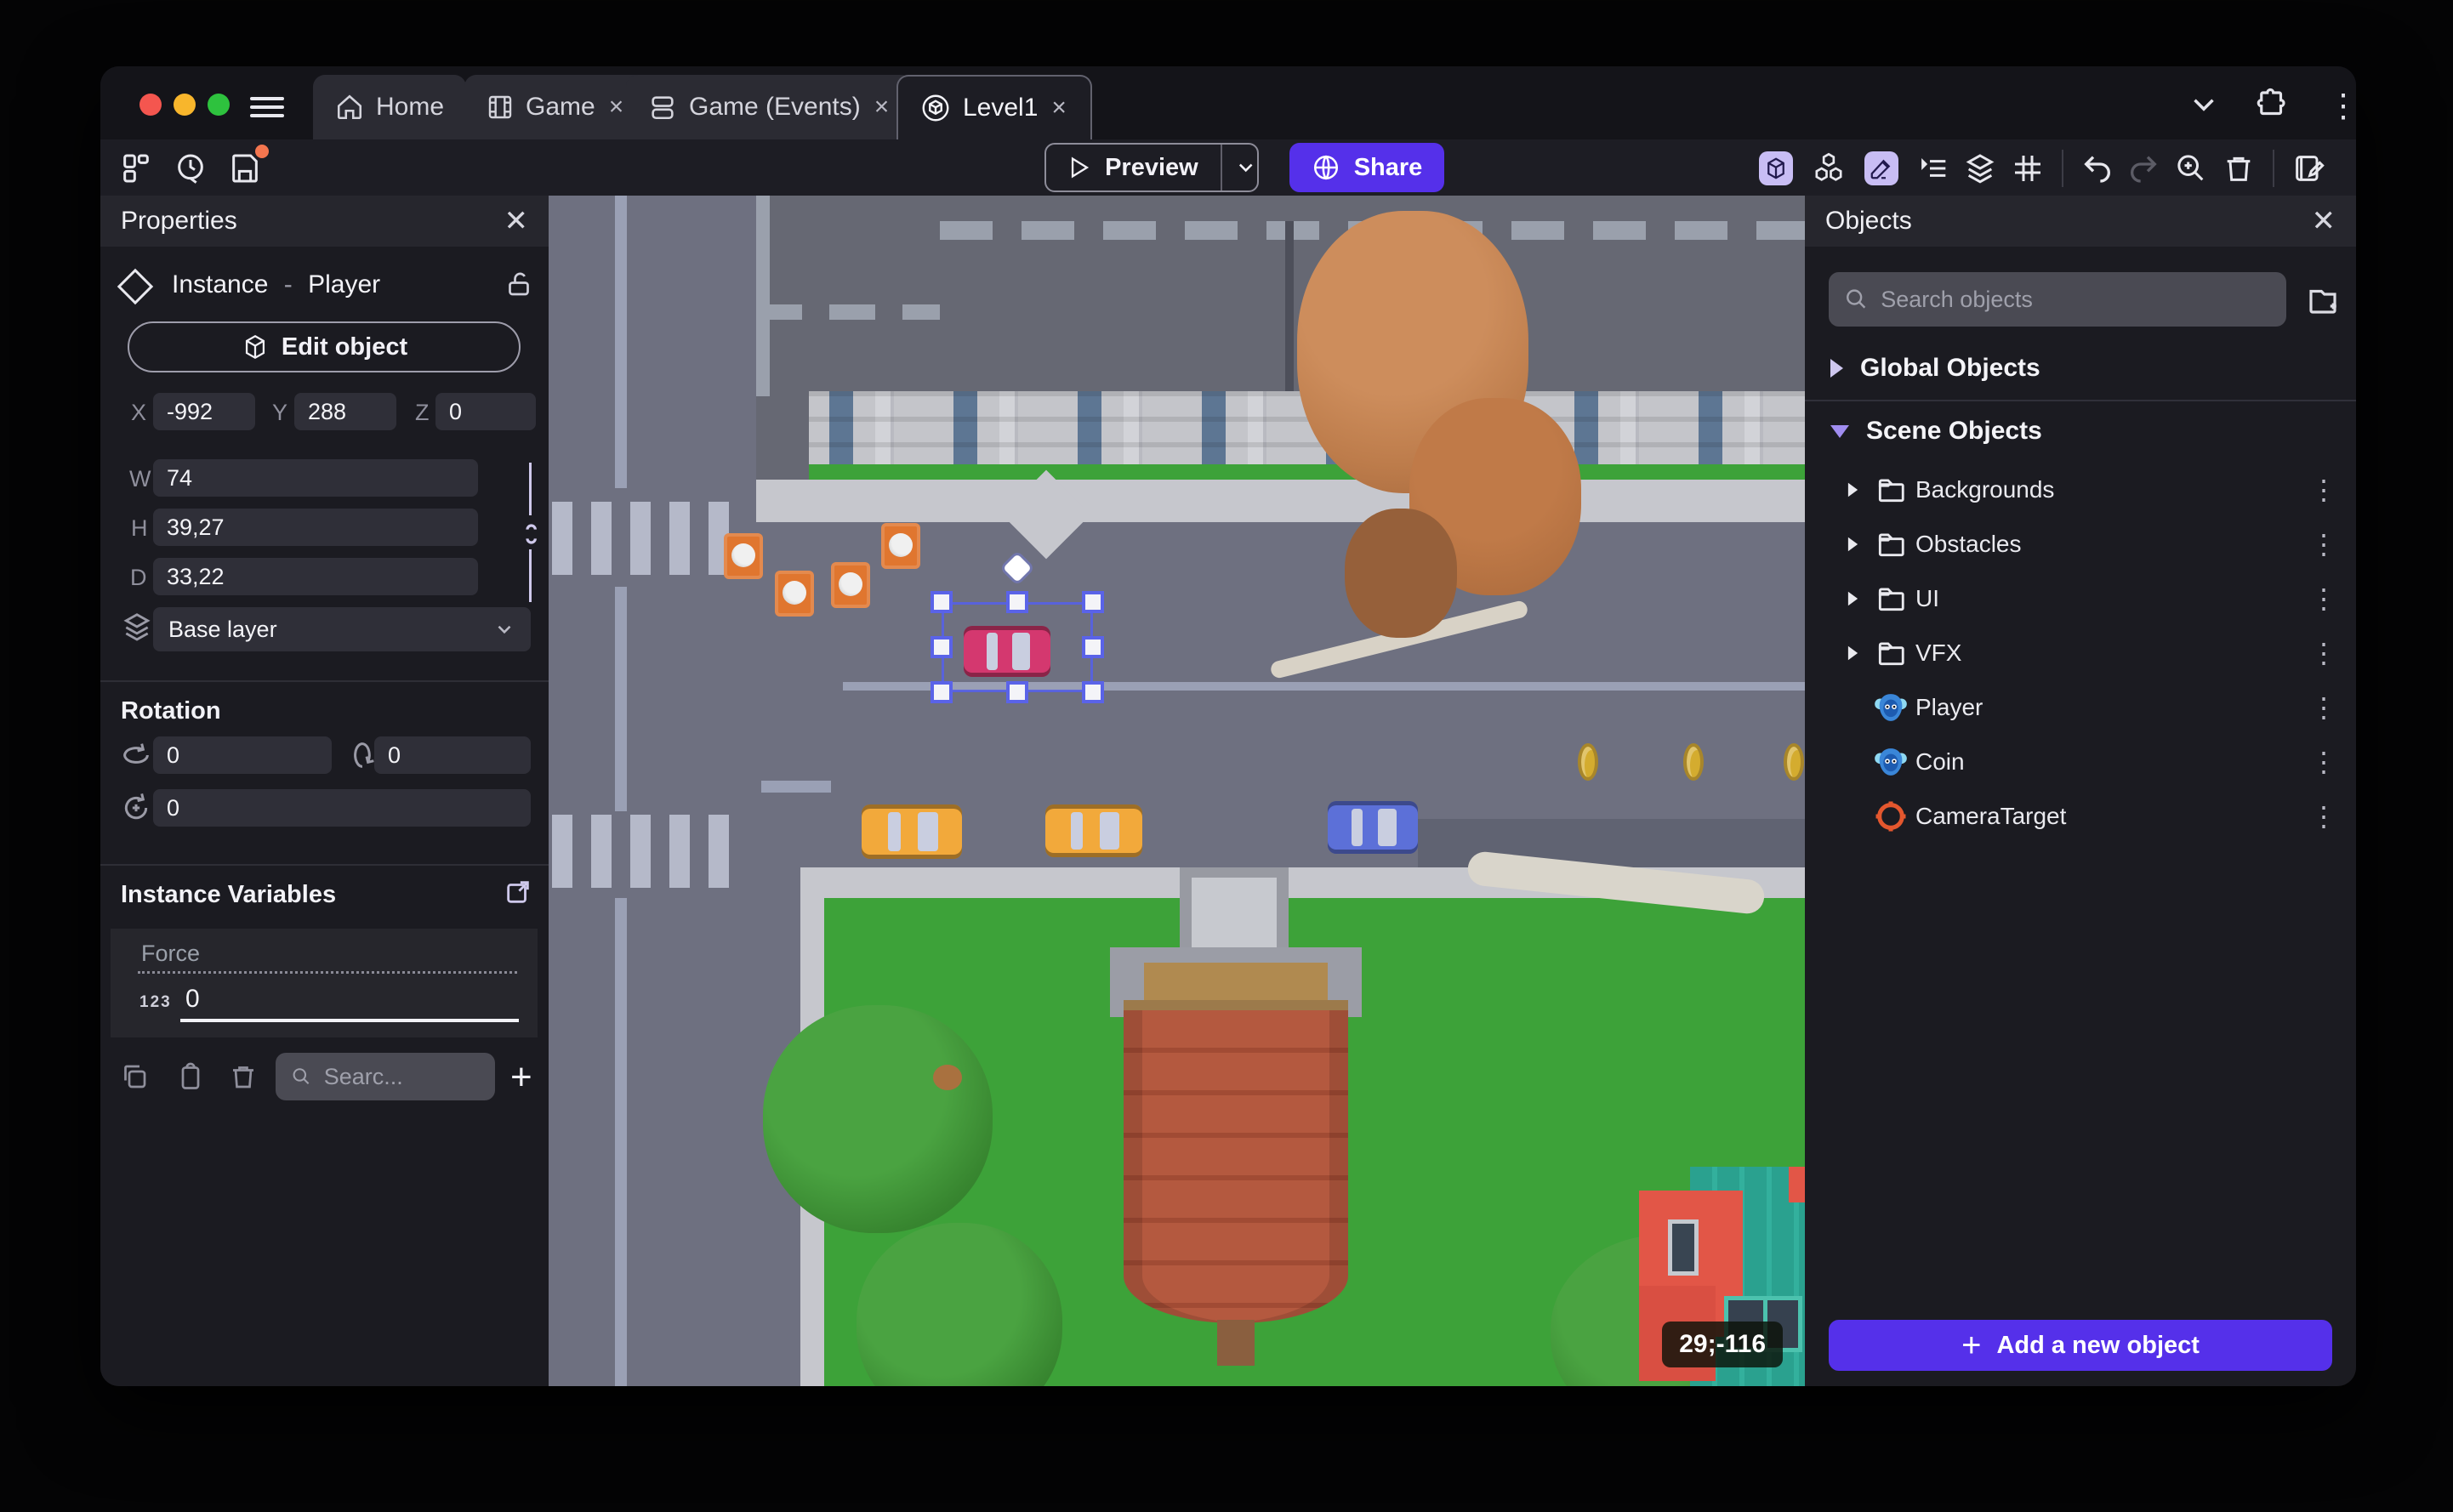  I want to click on traffic-light-minimize, so click(185, 105).